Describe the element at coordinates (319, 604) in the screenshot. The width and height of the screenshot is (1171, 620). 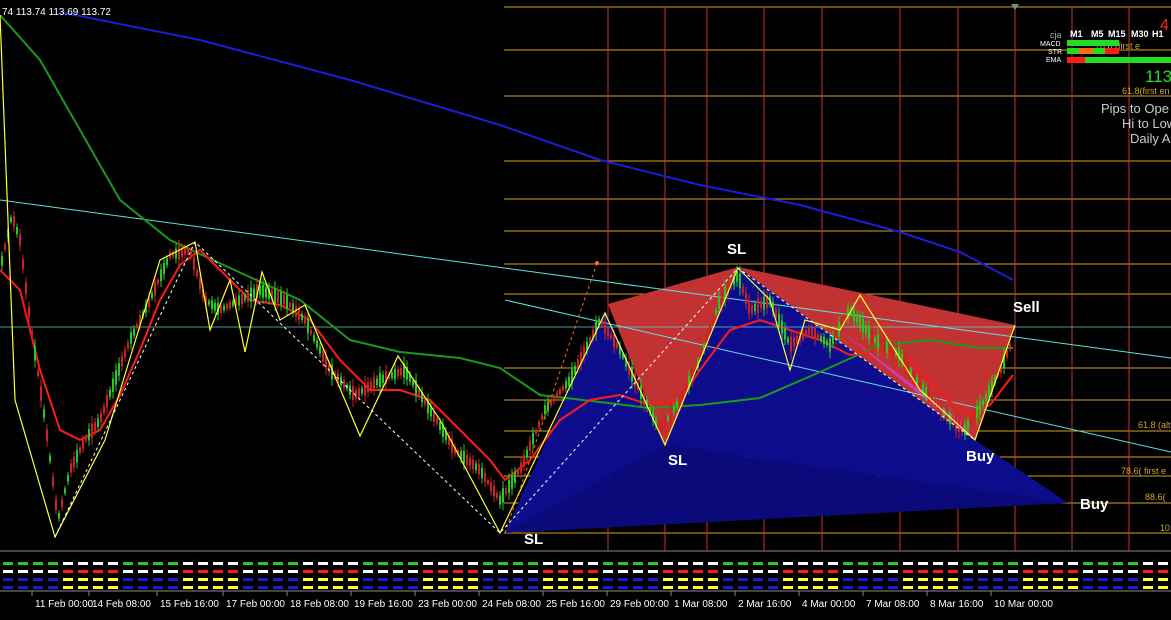
I see `x-axis-tick-label: 18 Feb 08:00` at that location.